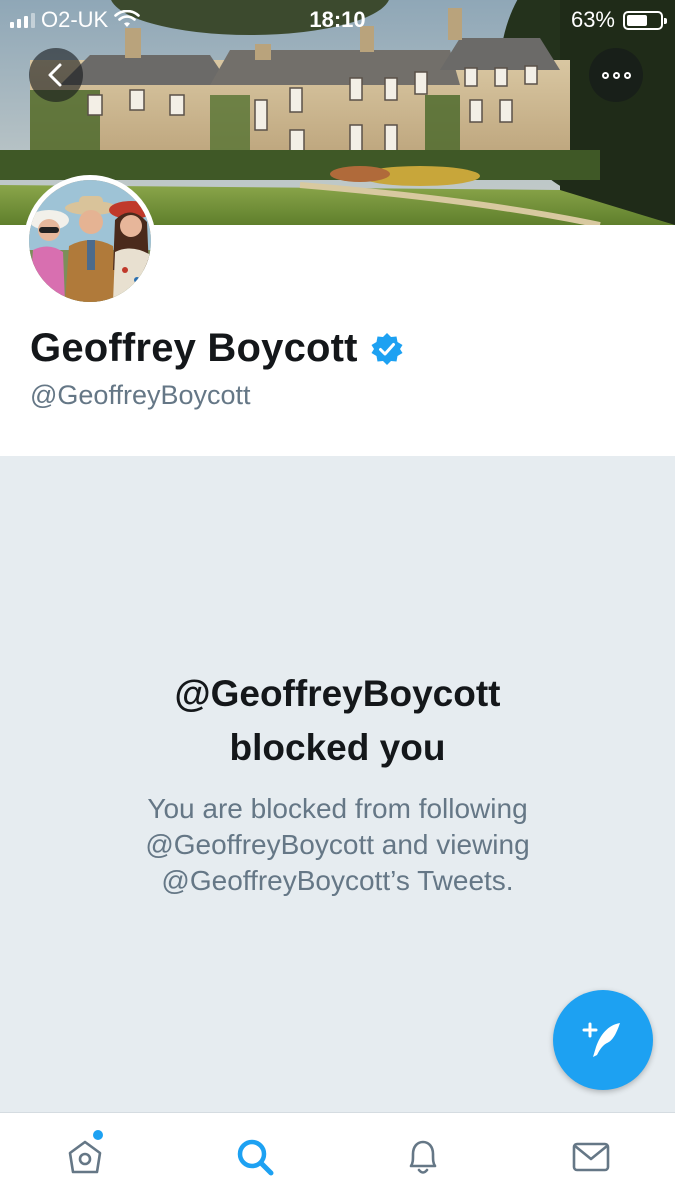  What do you see at coordinates (337, 880) in the screenshot?
I see `blocked-desc-line-3: @GeoffreyBoycott’s Tweets.` at bounding box center [337, 880].